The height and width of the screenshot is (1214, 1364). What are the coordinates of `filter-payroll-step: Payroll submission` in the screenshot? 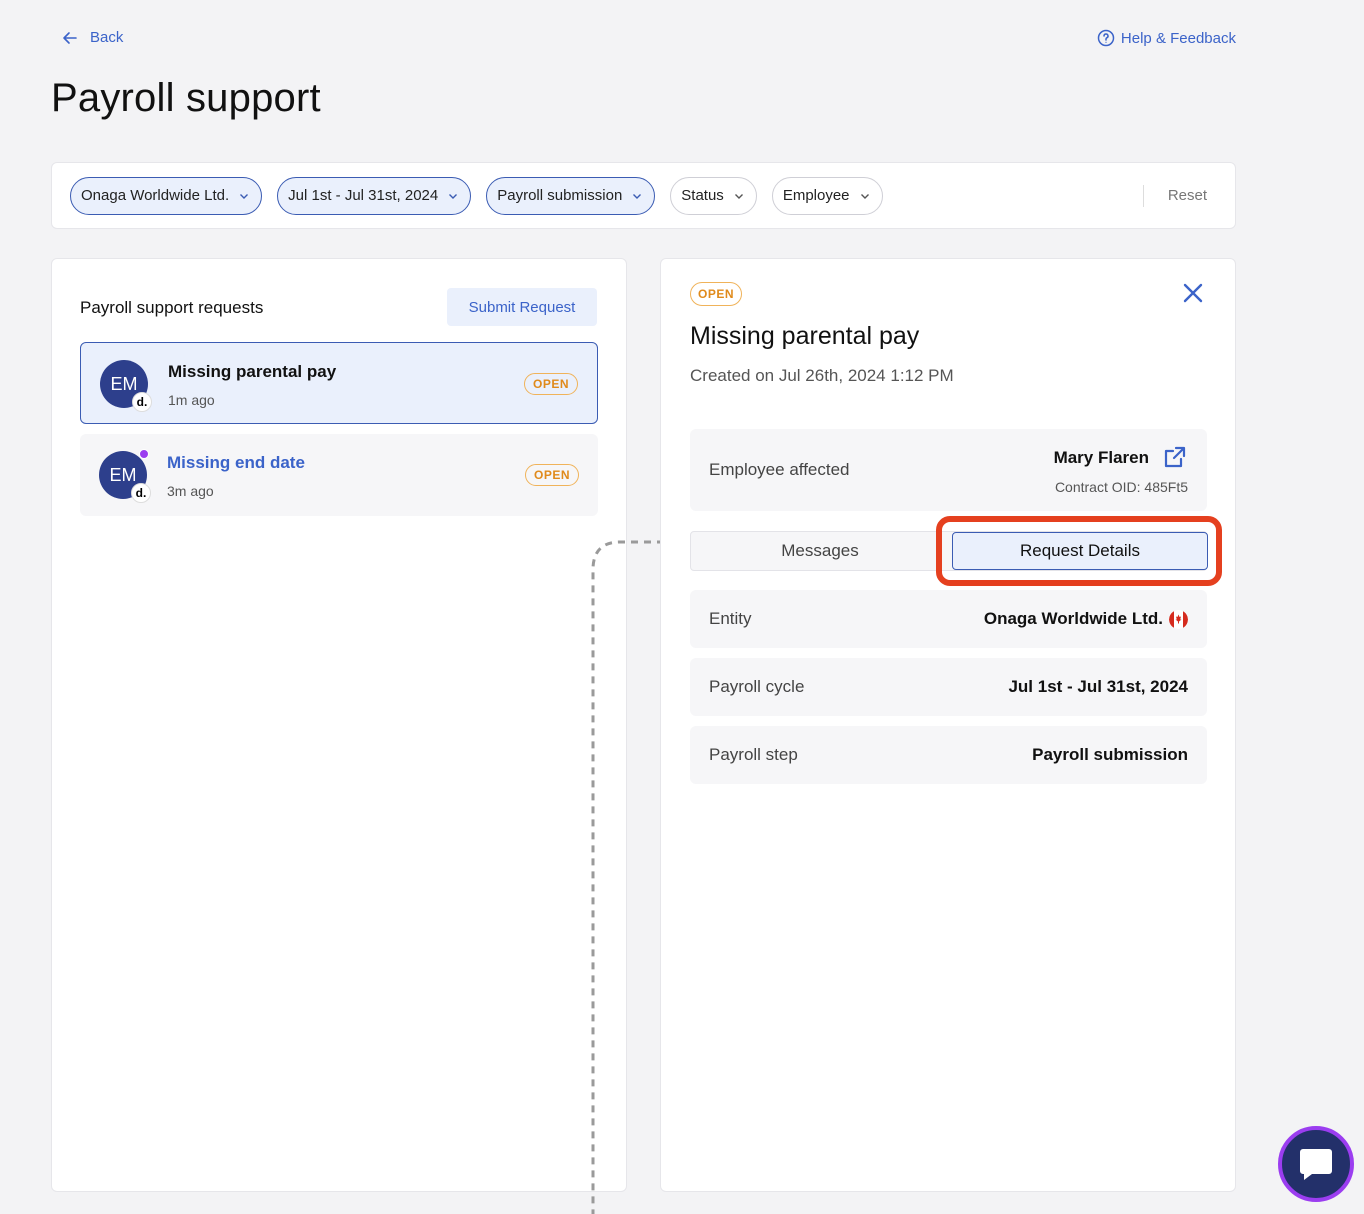 It's located at (571, 195).